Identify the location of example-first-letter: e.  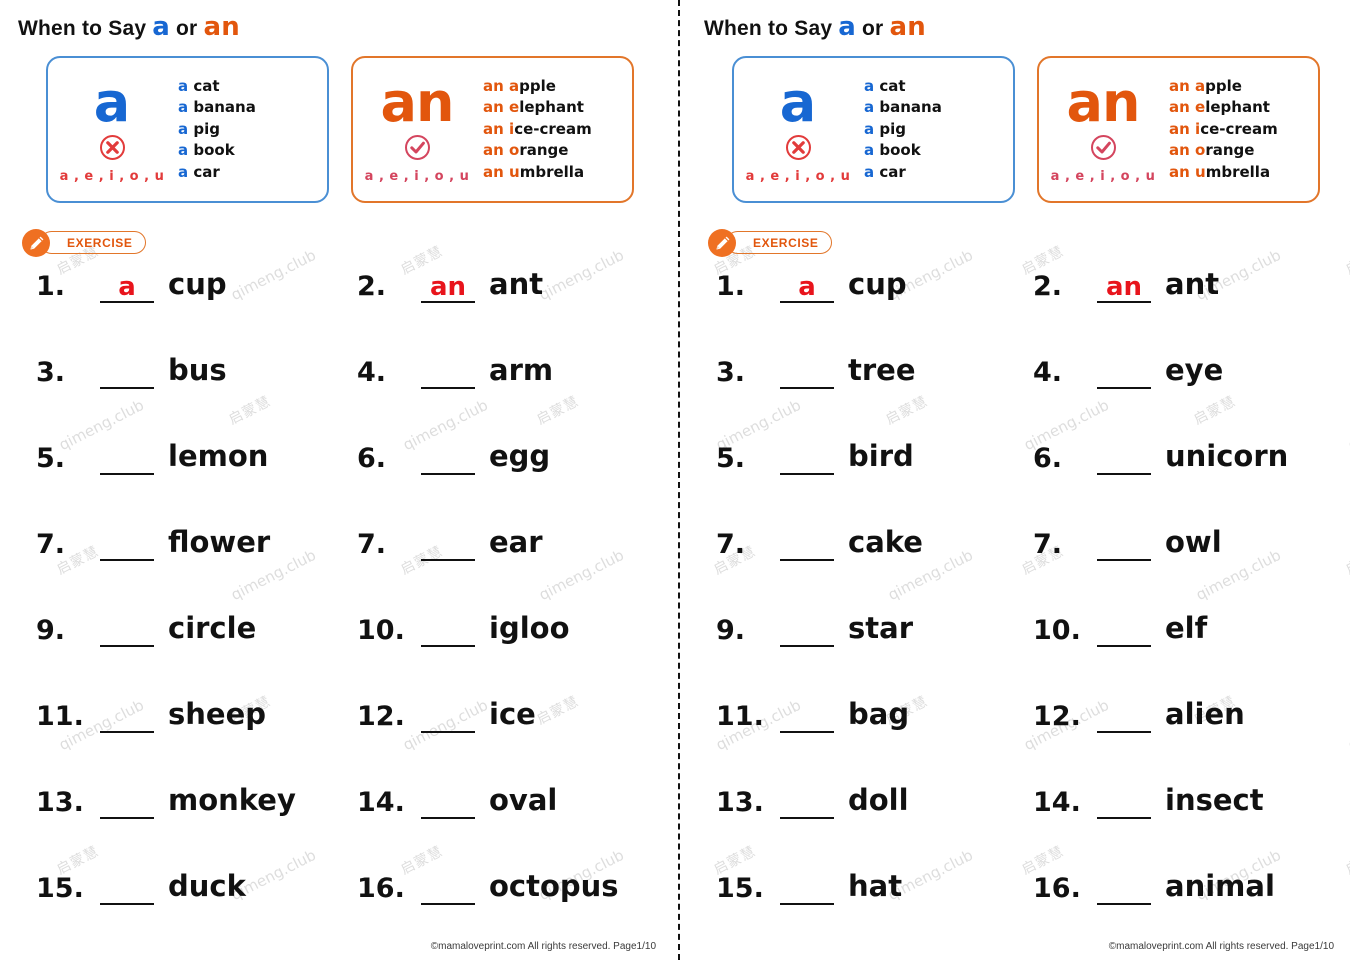
(1200, 107).